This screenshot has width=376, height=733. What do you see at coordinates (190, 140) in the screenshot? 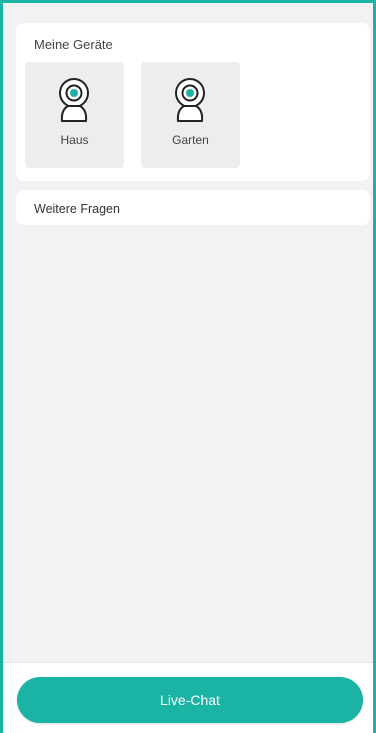
I see `device-name-label: Garten` at bounding box center [190, 140].